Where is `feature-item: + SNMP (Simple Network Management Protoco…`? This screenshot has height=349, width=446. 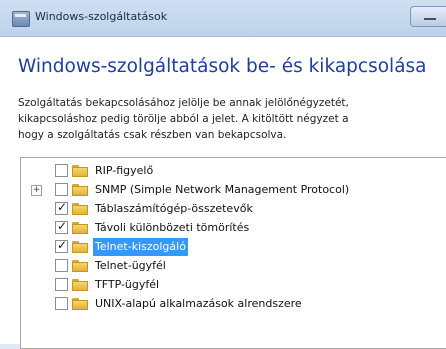 feature-item: + SNMP (Simple Network Management Protoco… is located at coordinates (233, 190).